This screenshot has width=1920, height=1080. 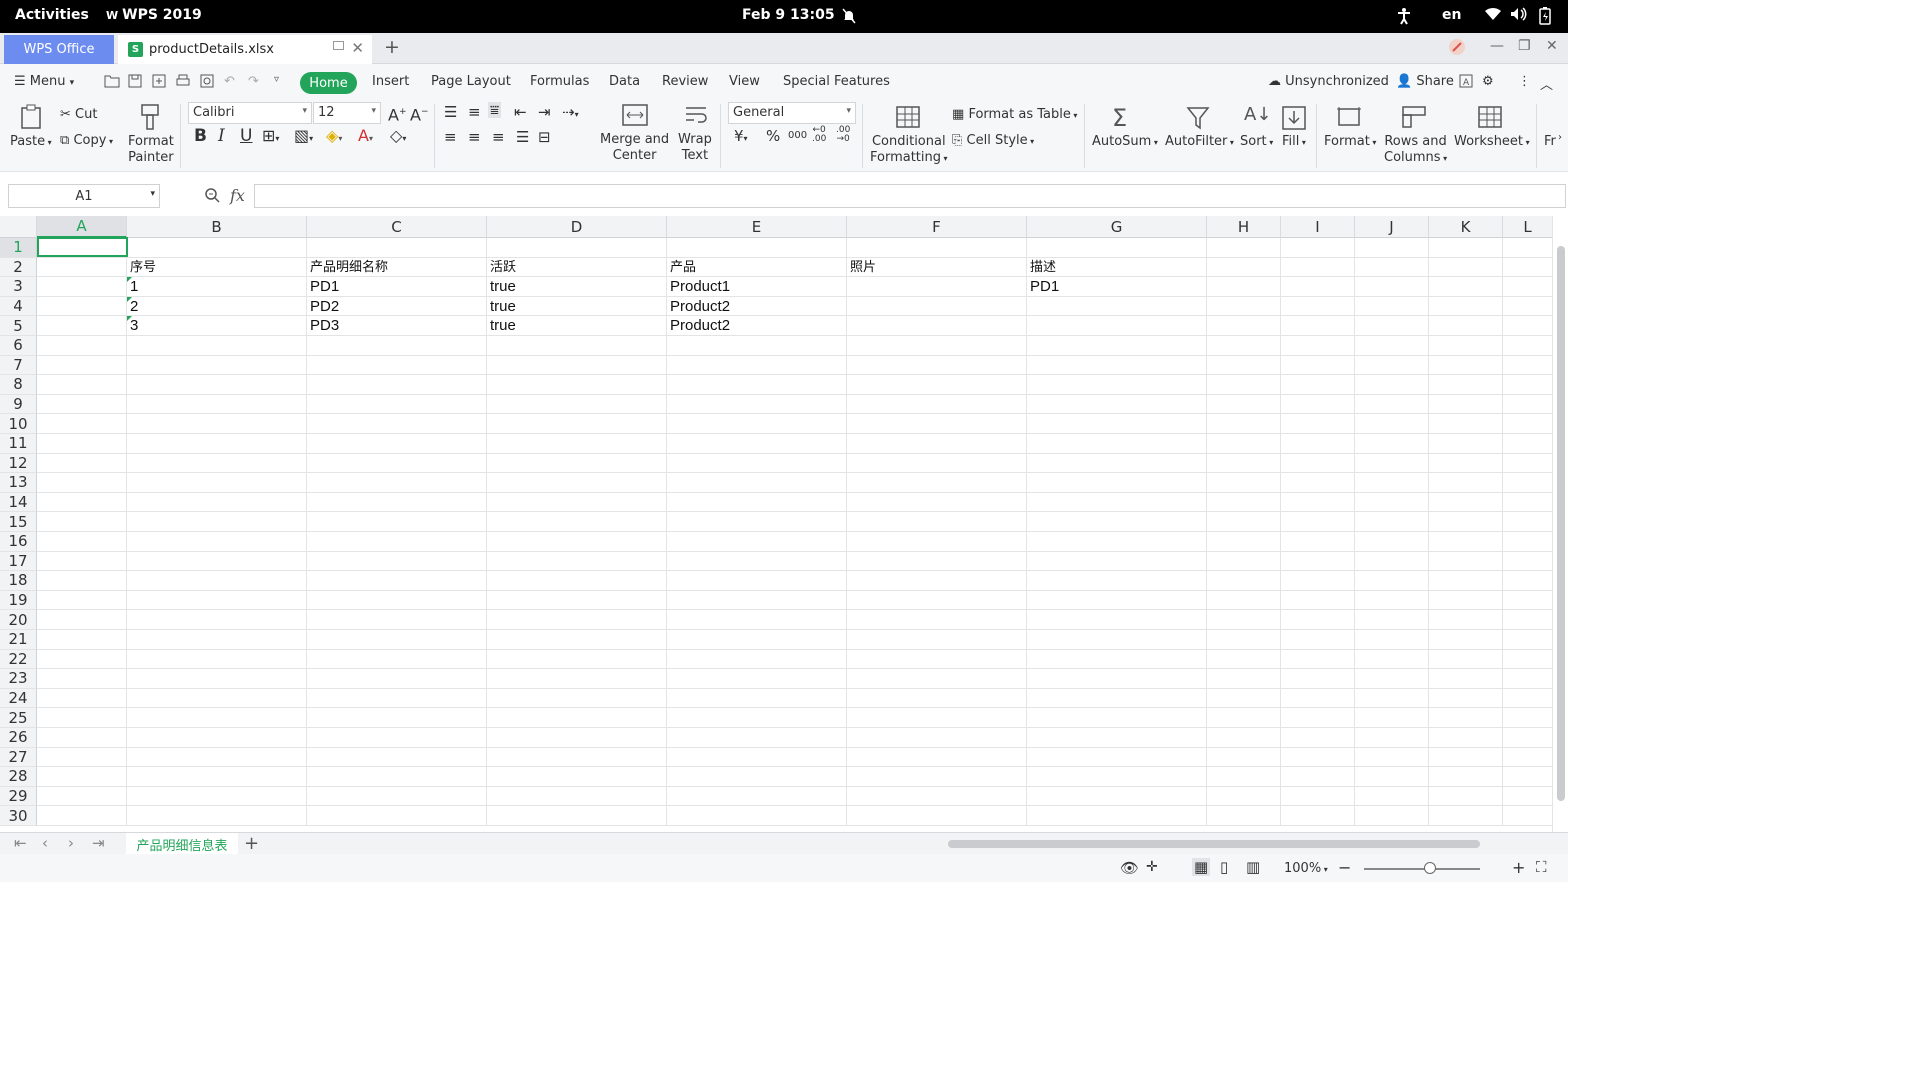 I want to click on cell-f12, so click(x=937, y=463).